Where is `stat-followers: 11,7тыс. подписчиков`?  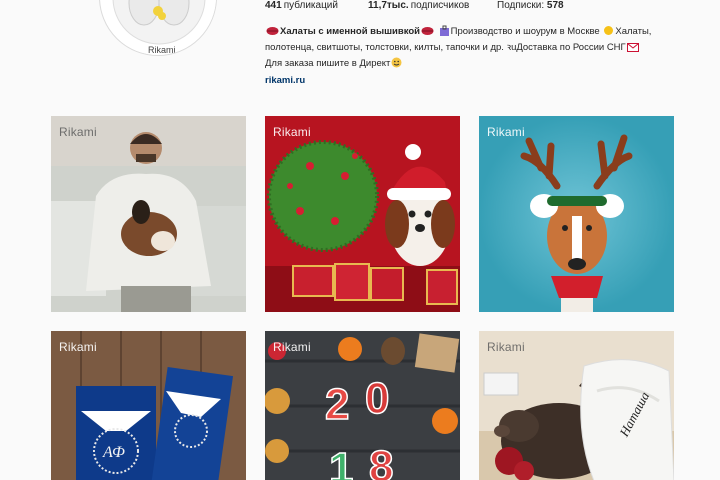
stat-followers: 11,7тыс. подписчиков is located at coordinates (418, 5).